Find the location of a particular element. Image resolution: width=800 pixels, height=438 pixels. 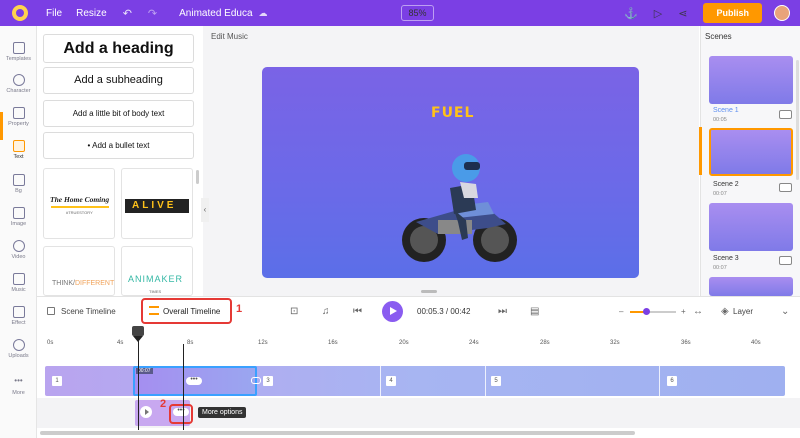

zoom-out-icon: – is located at coordinates (621, 311).